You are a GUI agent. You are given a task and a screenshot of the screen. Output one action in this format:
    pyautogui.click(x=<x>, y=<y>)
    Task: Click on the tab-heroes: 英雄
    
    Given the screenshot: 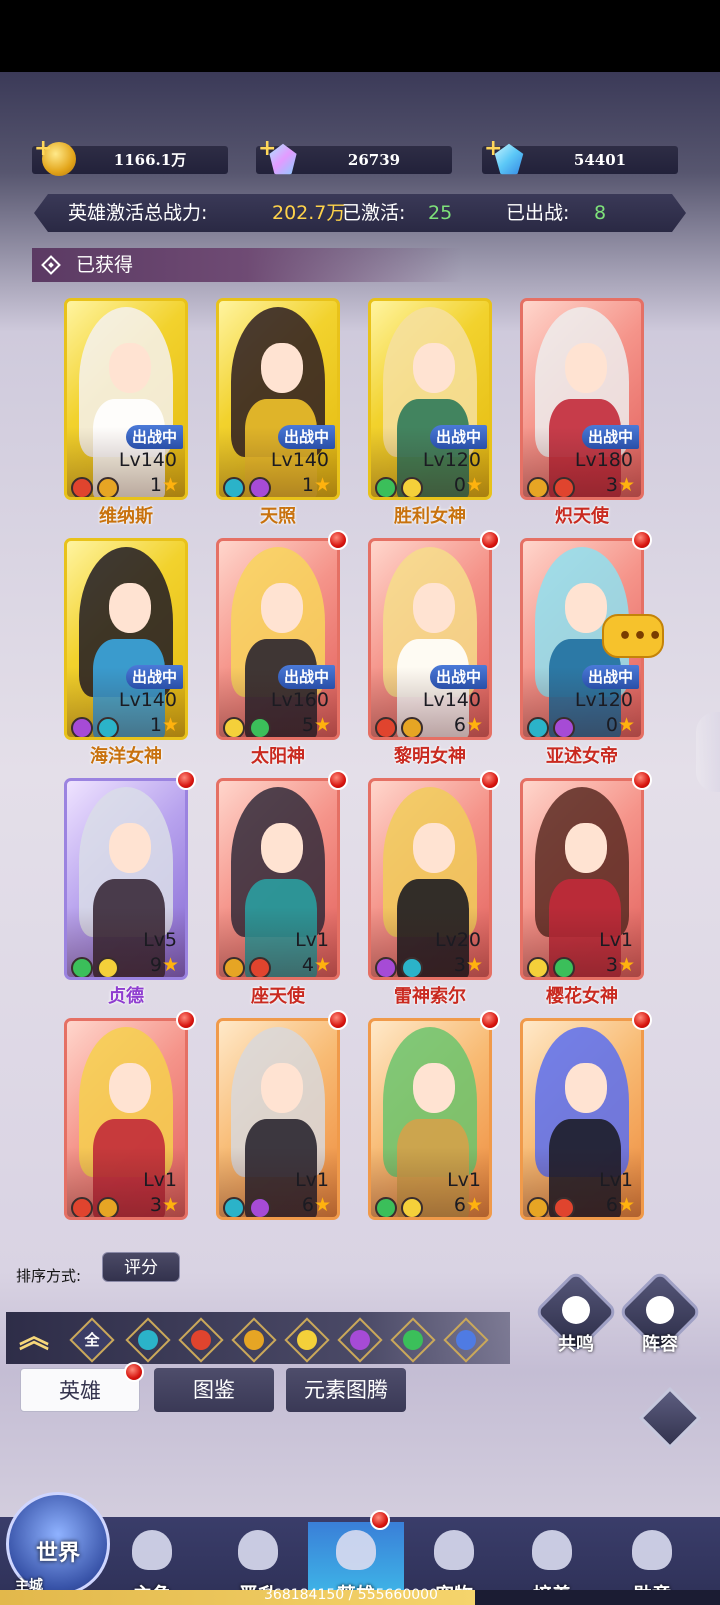 What is the action you would take?
    pyautogui.click(x=80, y=1390)
    